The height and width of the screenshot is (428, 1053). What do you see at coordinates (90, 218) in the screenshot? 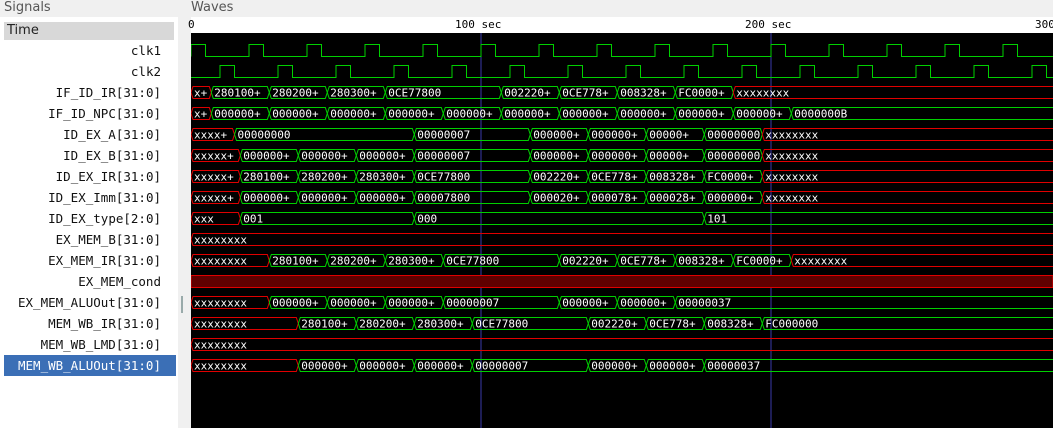
I see `signal-name: ID_EX_type[2:0]` at bounding box center [90, 218].